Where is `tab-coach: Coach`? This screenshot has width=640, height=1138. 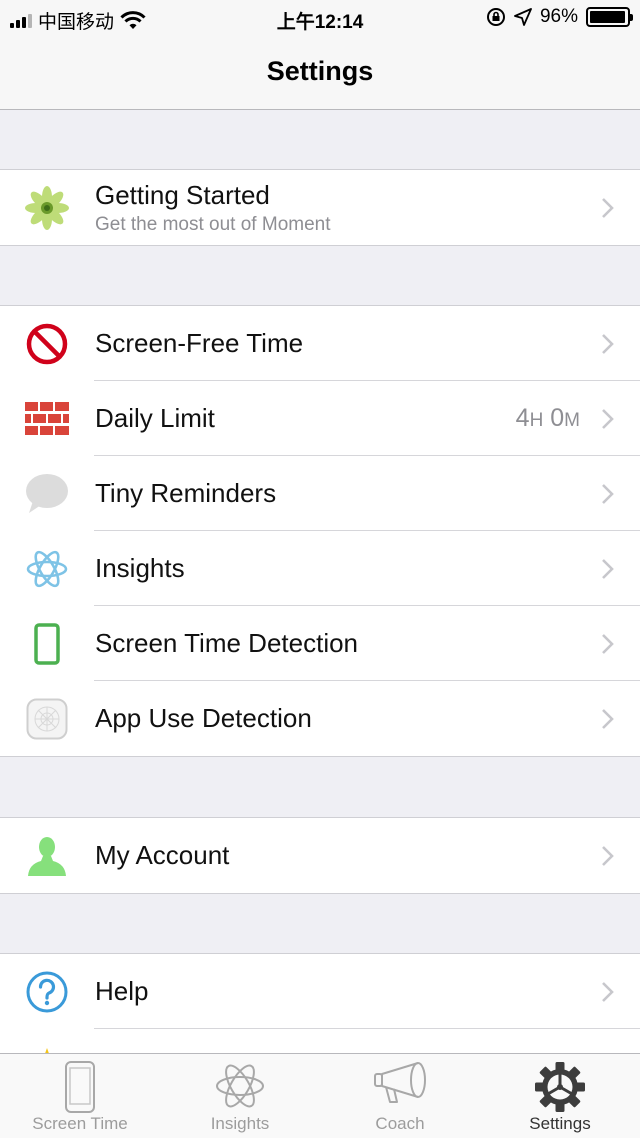 tab-coach: Coach is located at coordinates (400, 1096).